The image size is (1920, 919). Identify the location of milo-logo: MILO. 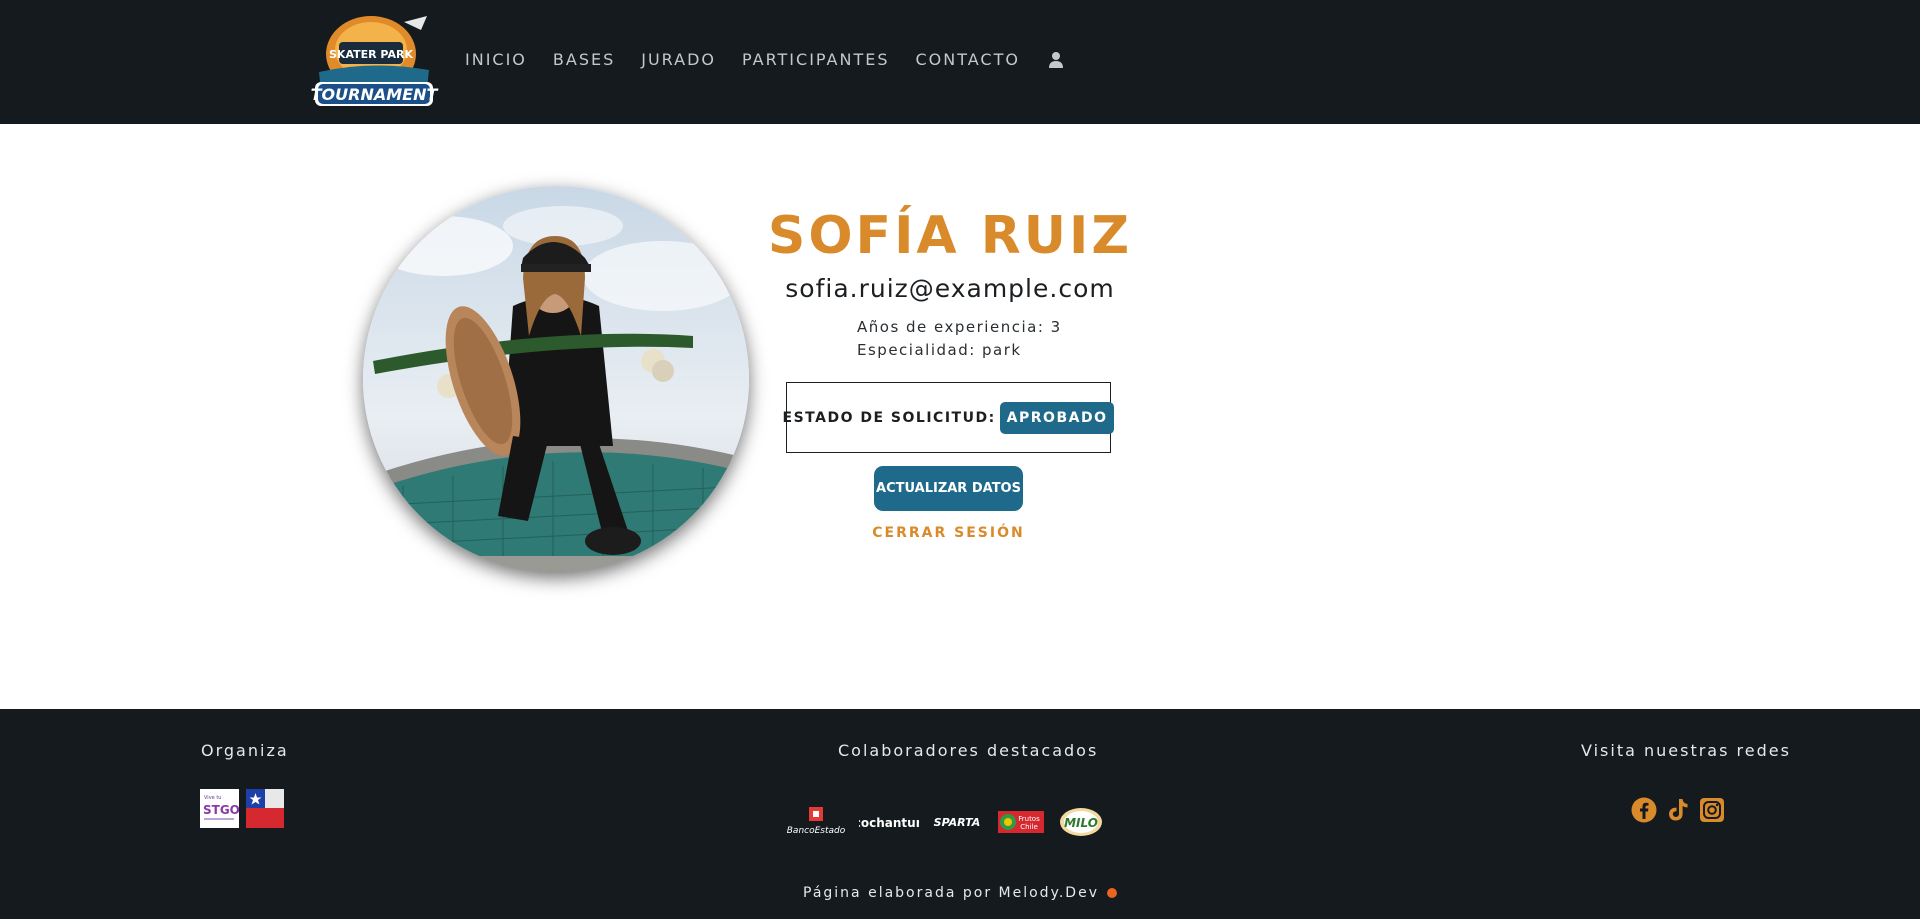
(1081, 822).